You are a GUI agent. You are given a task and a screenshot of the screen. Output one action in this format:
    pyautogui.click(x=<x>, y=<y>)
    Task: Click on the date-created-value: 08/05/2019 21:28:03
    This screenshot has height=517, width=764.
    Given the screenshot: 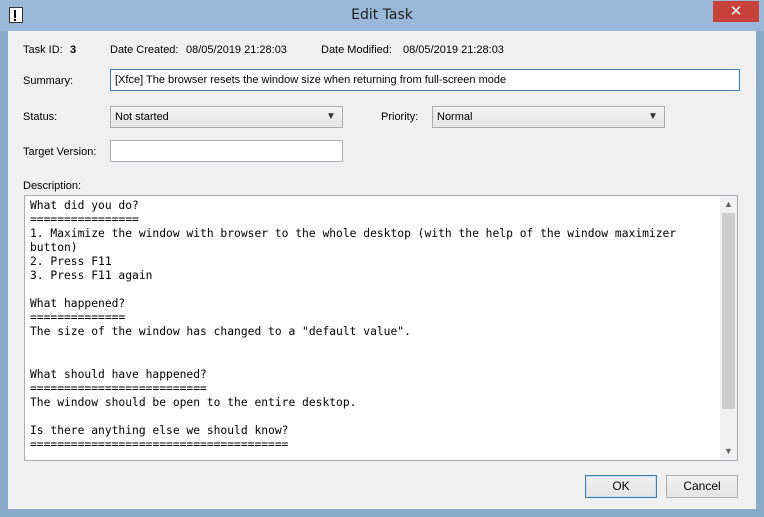 What is the action you would take?
    pyautogui.click(x=236, y=50)
    